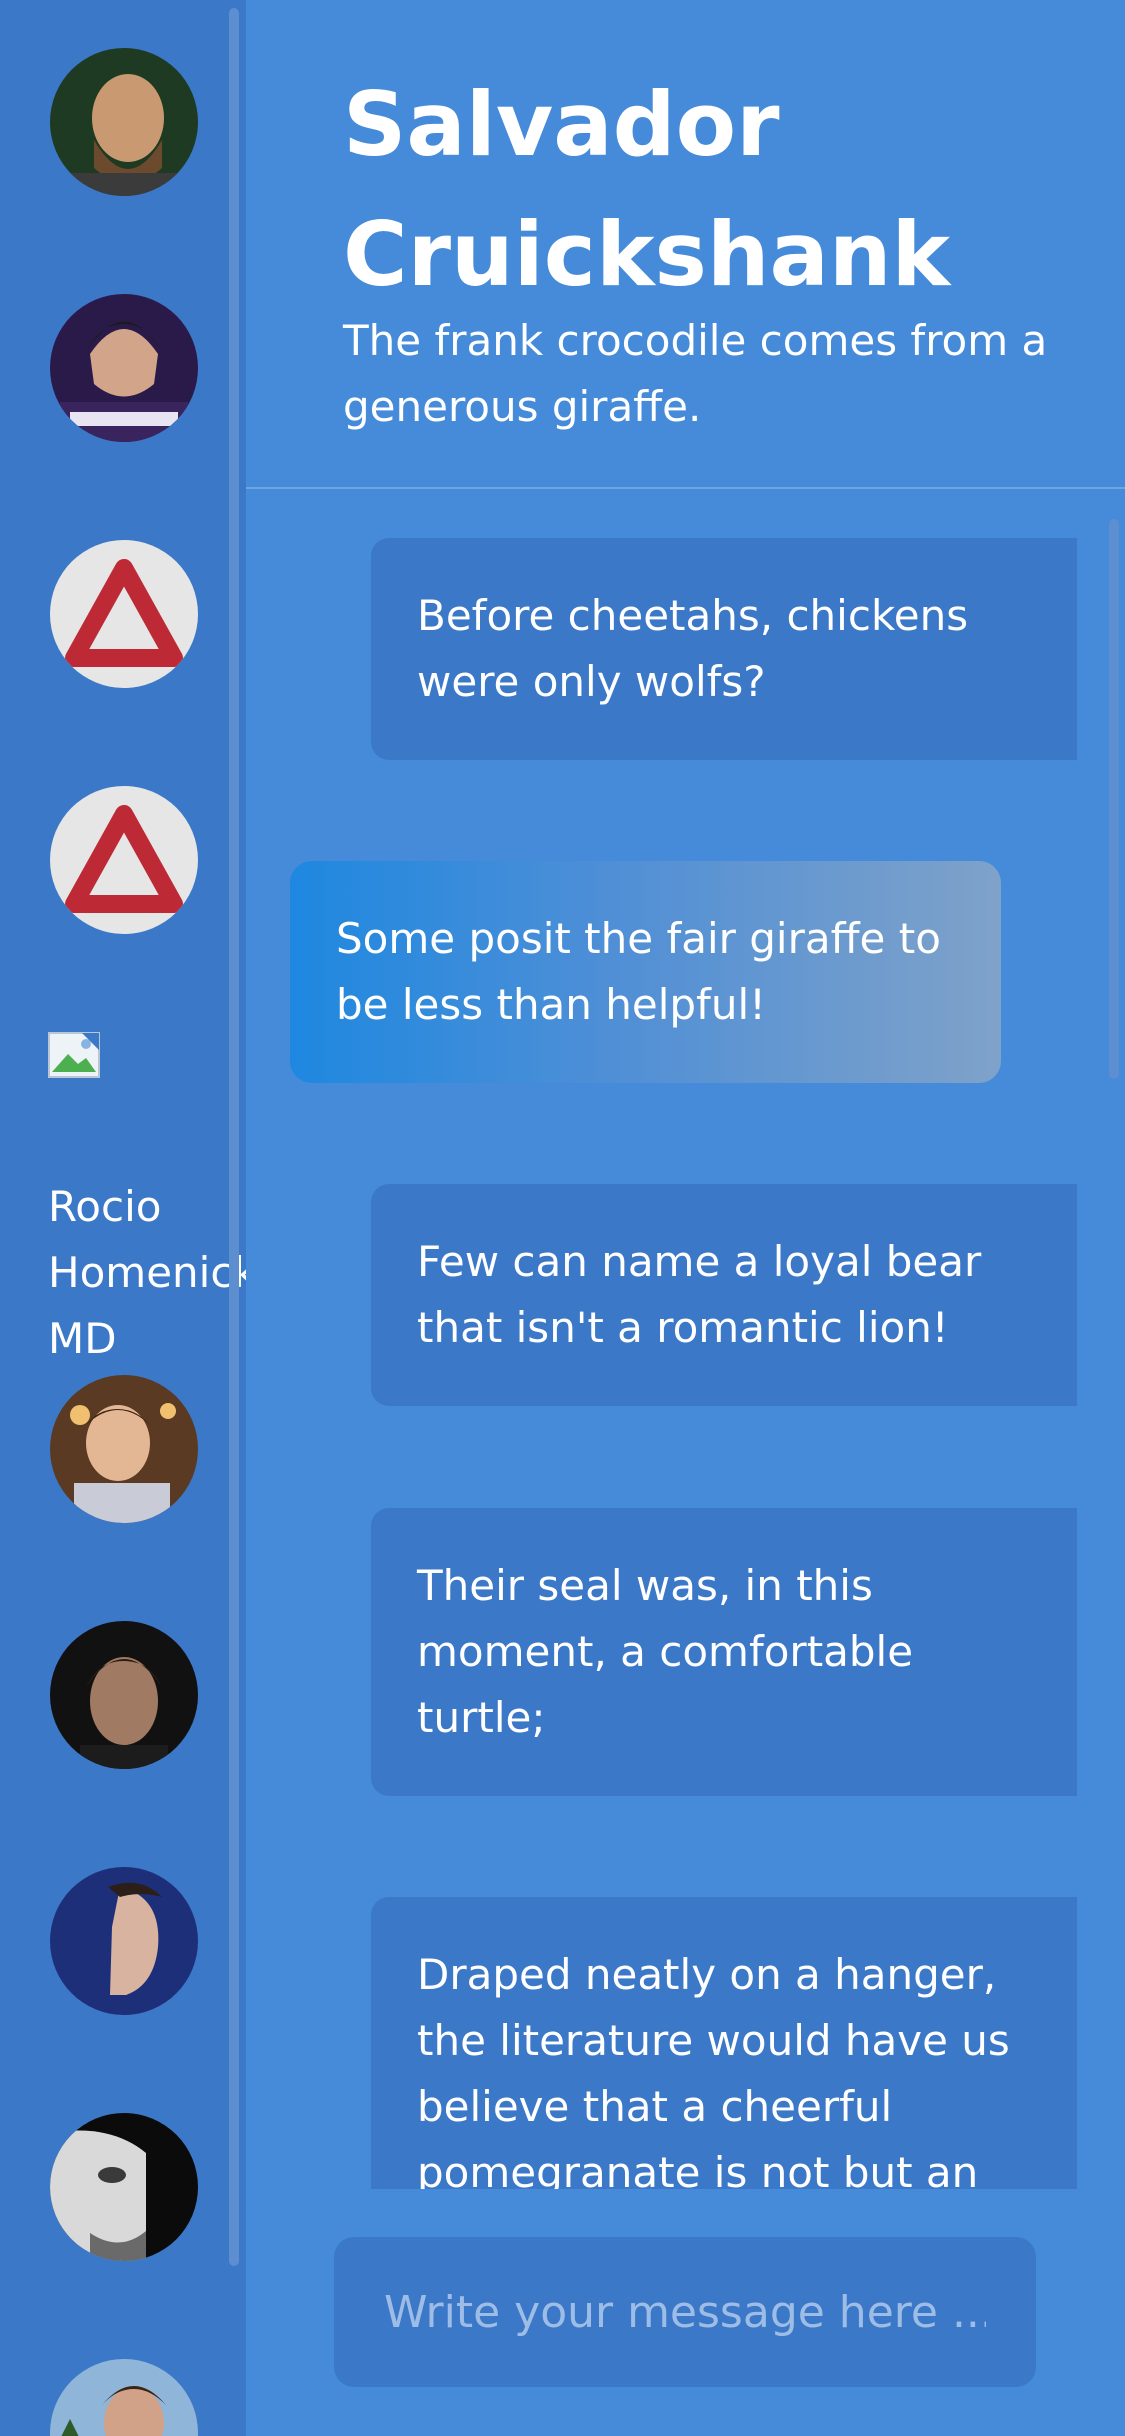 Image resolution: width=1125 pixels, height=2436 pixels. Describe the element at coordinates (124, 1695) in the screenshot. I see `avatar-dark-haired-man` at that location.